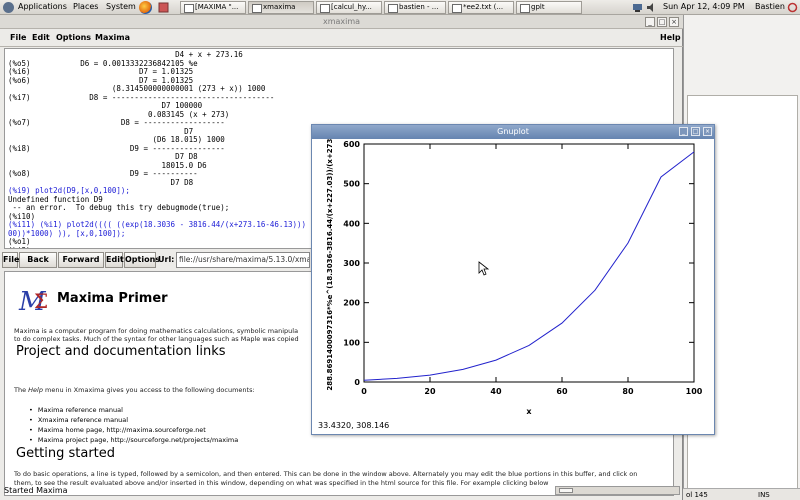 Image resolution: width=800 pixels, height=500 pixels. What do you see at coordinates (484, 268) in the screenshot?
I see `mouse-cursor-icon` at bounding box center [484, 268].